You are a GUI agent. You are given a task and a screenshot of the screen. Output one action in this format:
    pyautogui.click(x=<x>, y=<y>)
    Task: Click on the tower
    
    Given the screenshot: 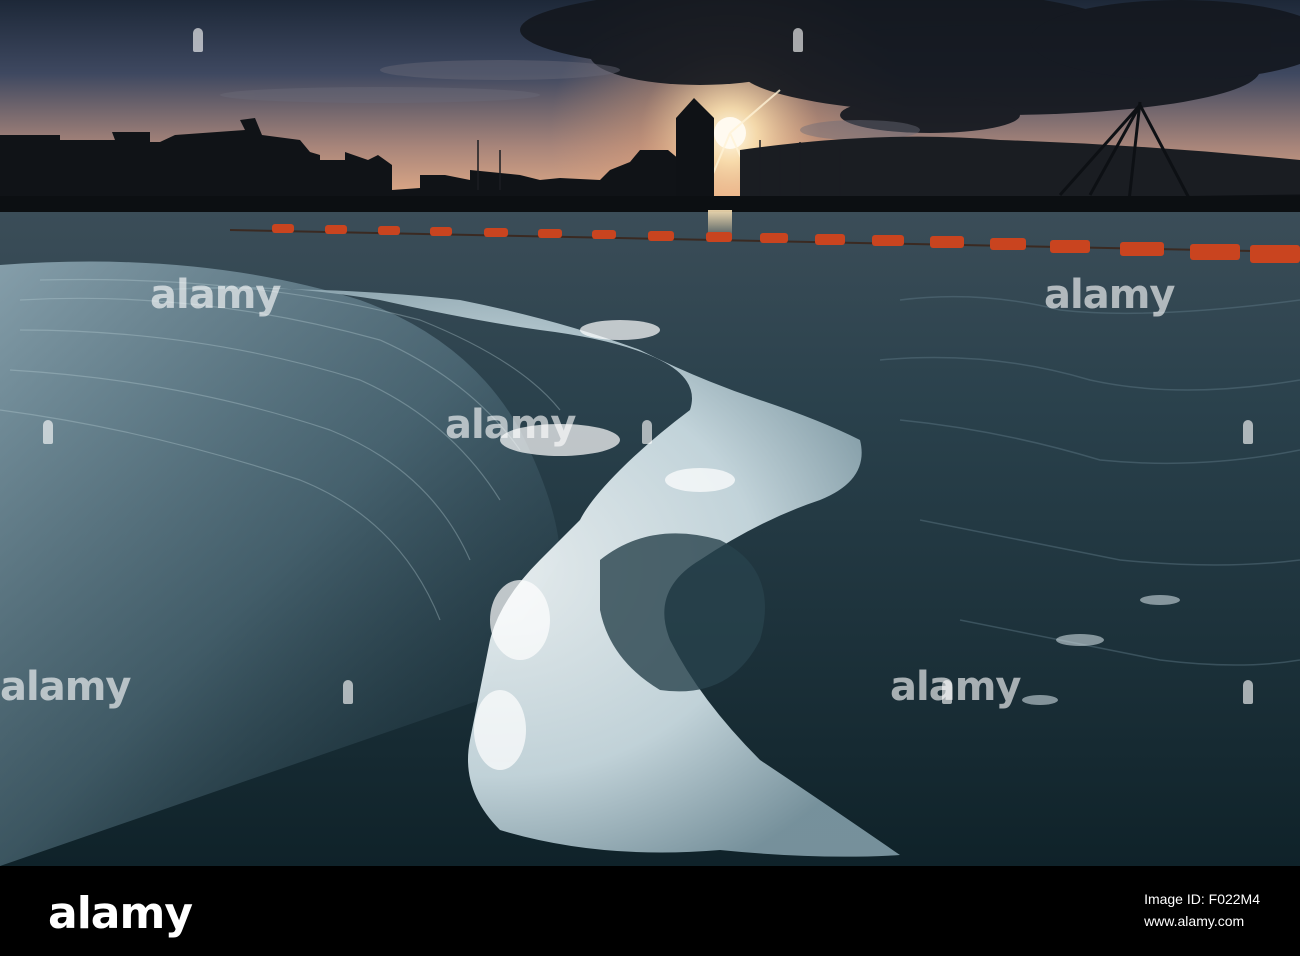 What is the action you would take?
    pyautogui.click(x=695, y=154)
    